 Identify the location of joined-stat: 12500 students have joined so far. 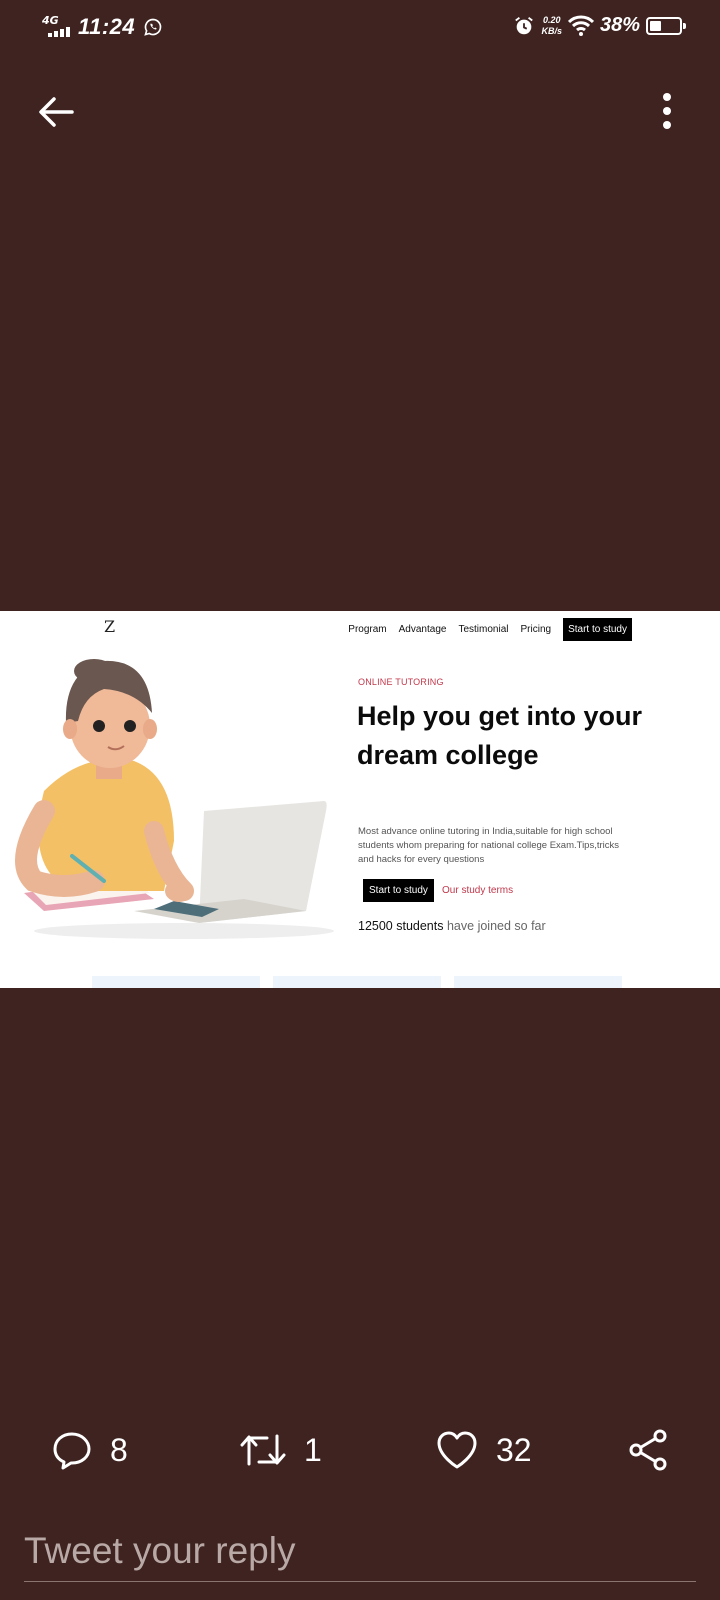
(452, 926).